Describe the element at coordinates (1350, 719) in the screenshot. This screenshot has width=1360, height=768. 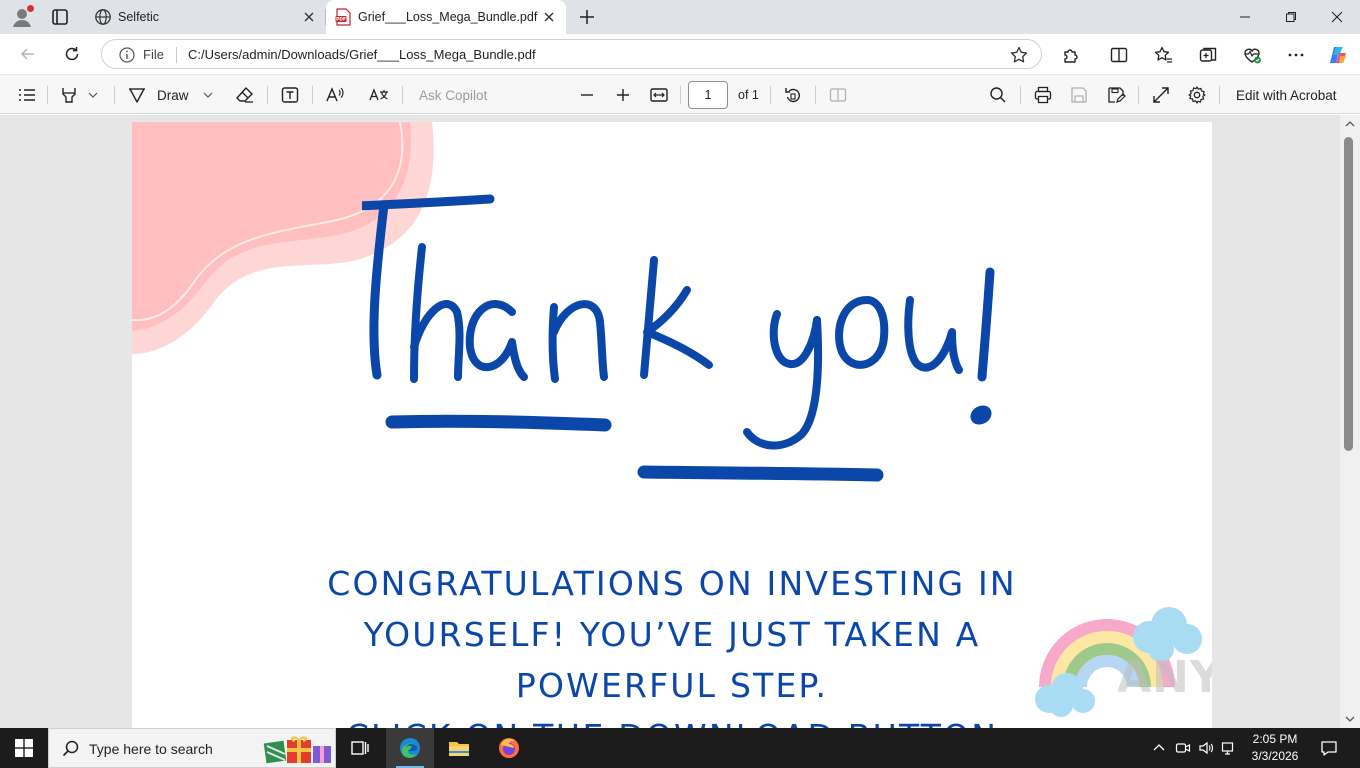
I see `scroll-down-arrow-icon` at that location.